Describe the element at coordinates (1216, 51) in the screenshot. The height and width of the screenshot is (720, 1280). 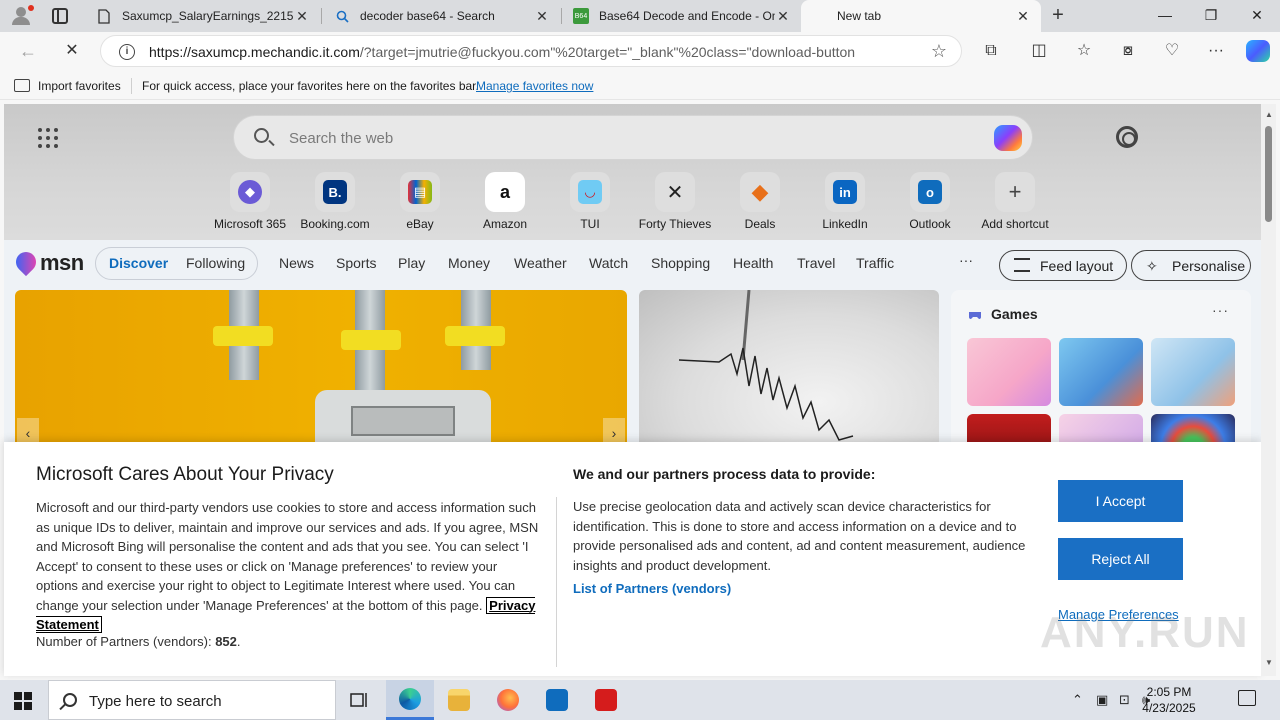
I see `more-menu-icon: ···` at that location.